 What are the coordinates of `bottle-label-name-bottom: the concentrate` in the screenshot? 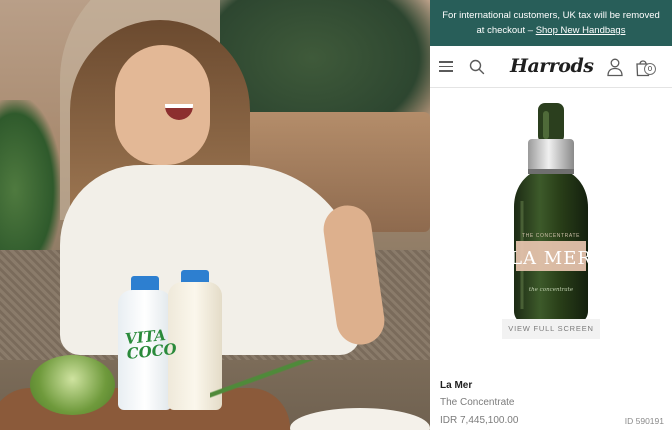 It's located at (551, 290).